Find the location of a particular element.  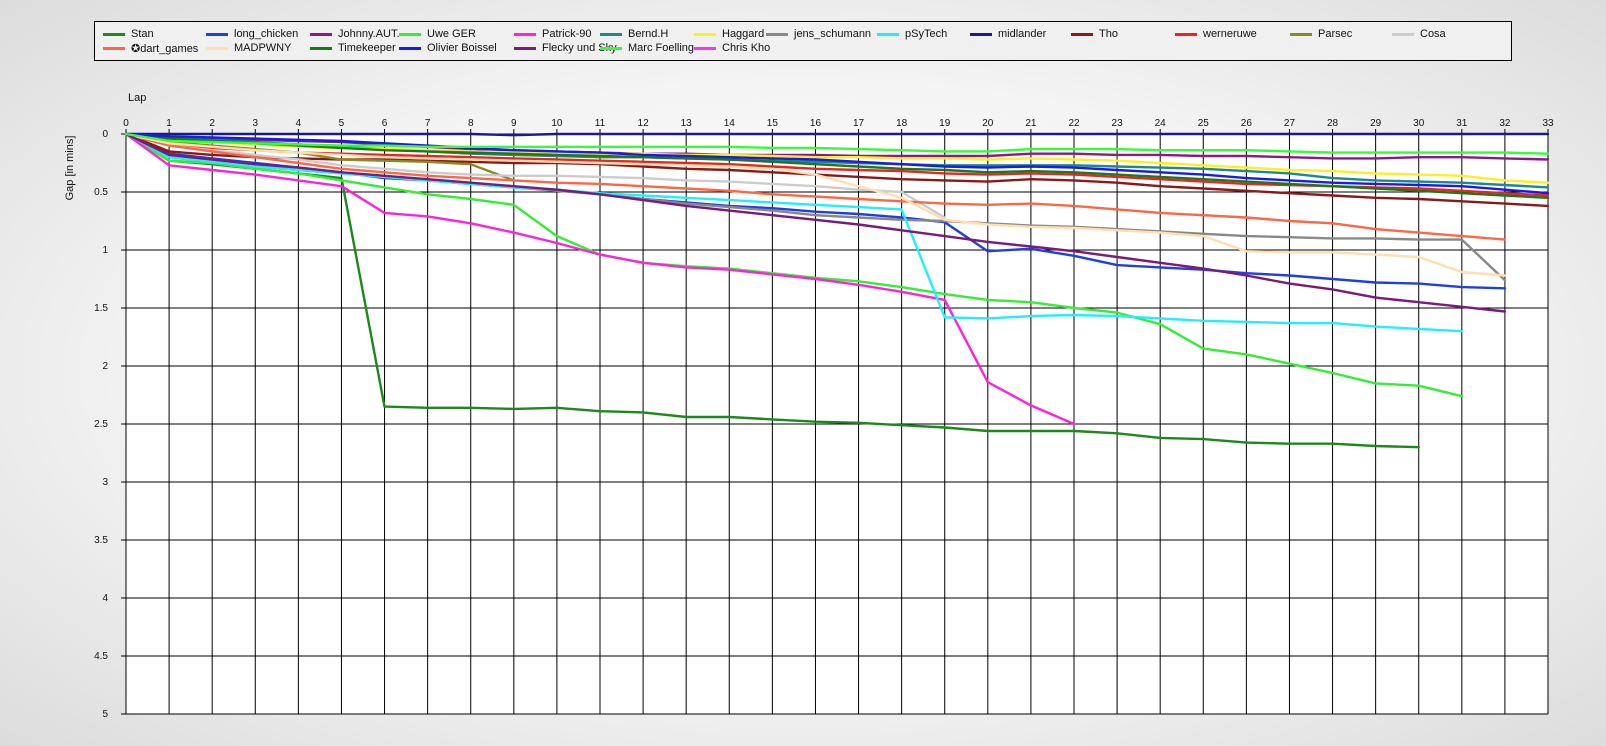

y-tick-label: 0.5 is located at coordinates (101, 192).